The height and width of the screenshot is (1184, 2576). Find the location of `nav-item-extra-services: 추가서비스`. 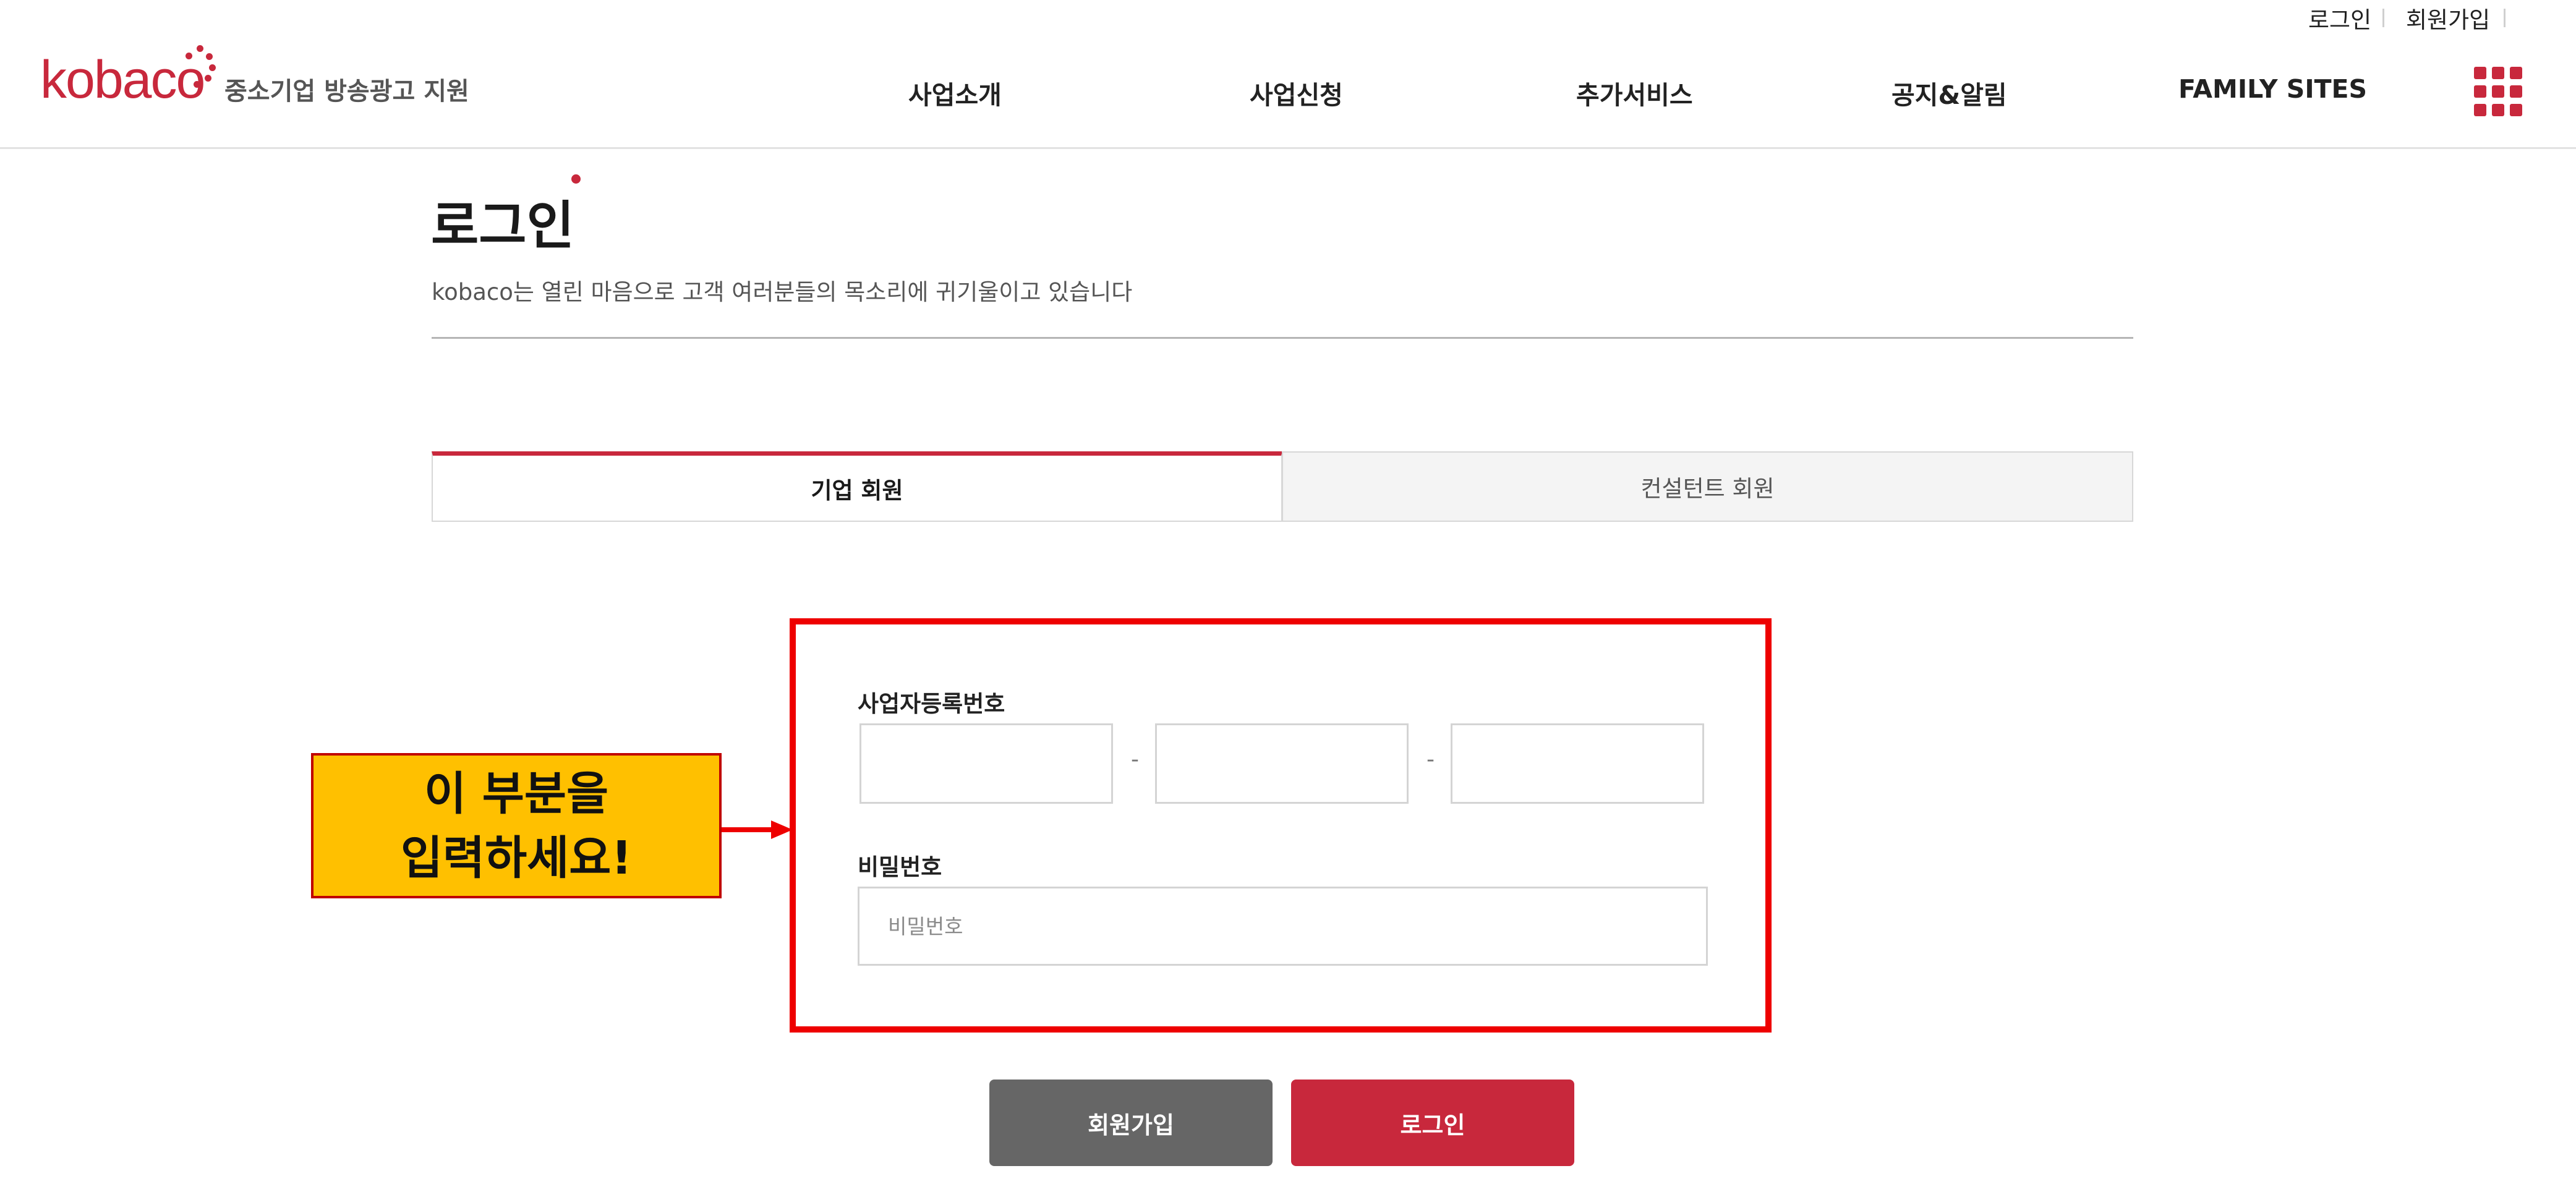

nav-item-extra-services: 추가서비스 is located at coordinates (1634, 92).